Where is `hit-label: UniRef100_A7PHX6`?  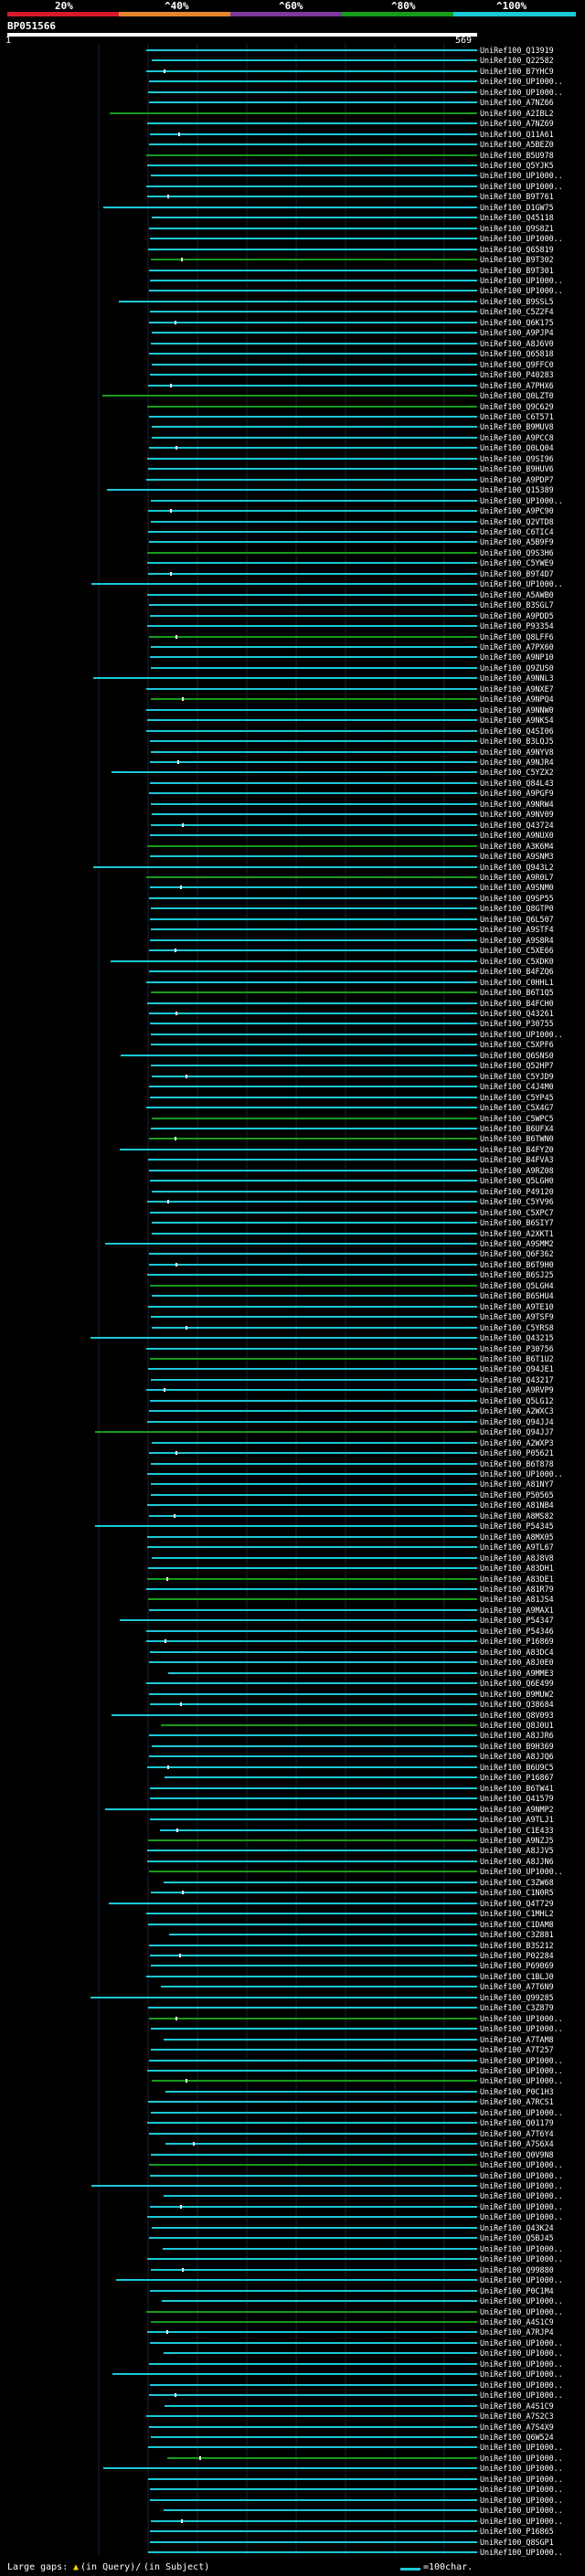 hit-label: UniRef100_A7PHX6 is located at coordinates (517, 385).